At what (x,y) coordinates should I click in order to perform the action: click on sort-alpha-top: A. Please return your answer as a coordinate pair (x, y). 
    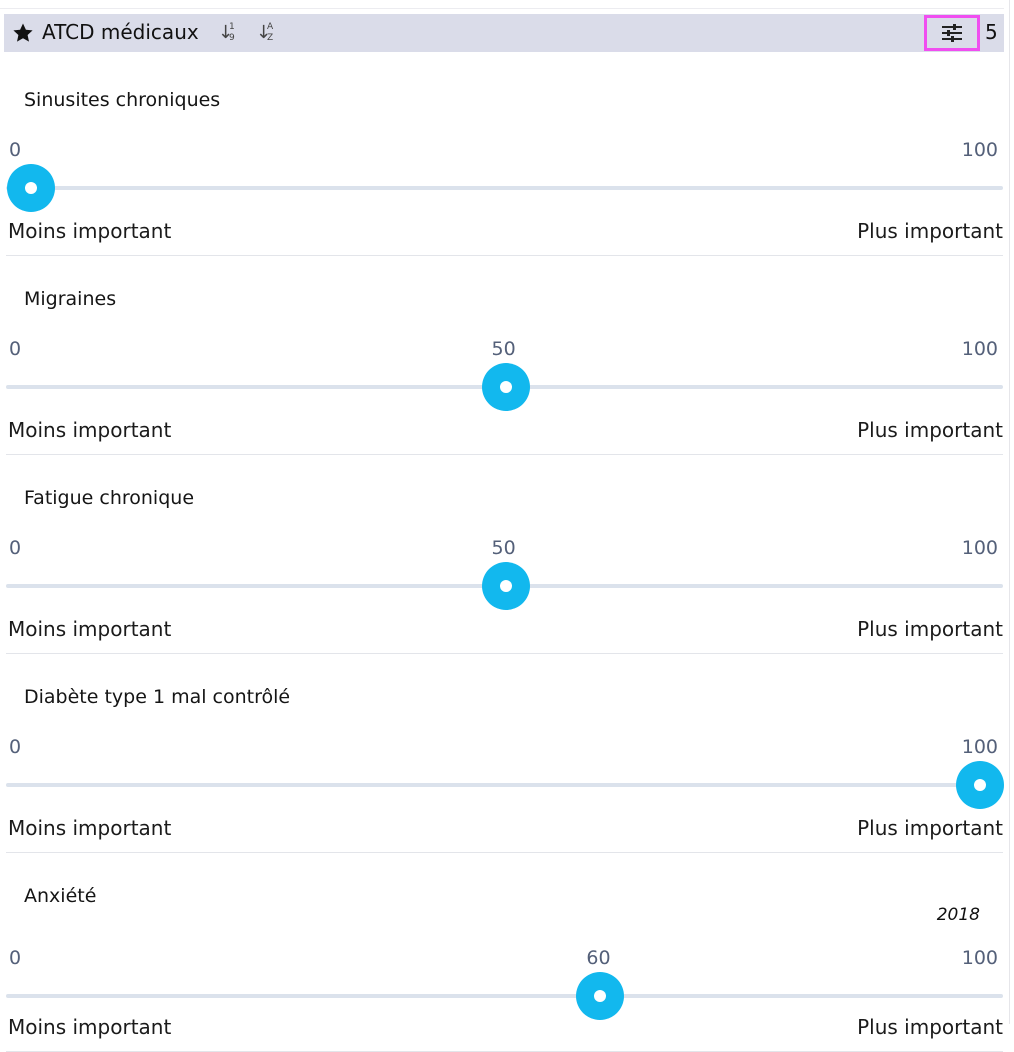
    Looking at the image, I should click on (270, 27).